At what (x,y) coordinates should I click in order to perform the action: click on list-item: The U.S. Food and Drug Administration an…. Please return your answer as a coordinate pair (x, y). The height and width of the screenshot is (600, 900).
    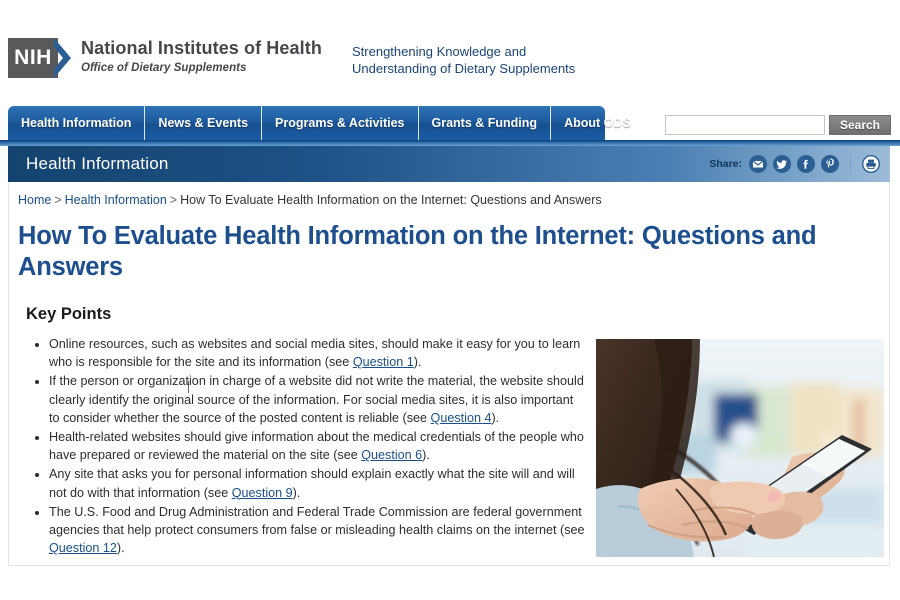
    Looking at the image, I should click on (318, 530).